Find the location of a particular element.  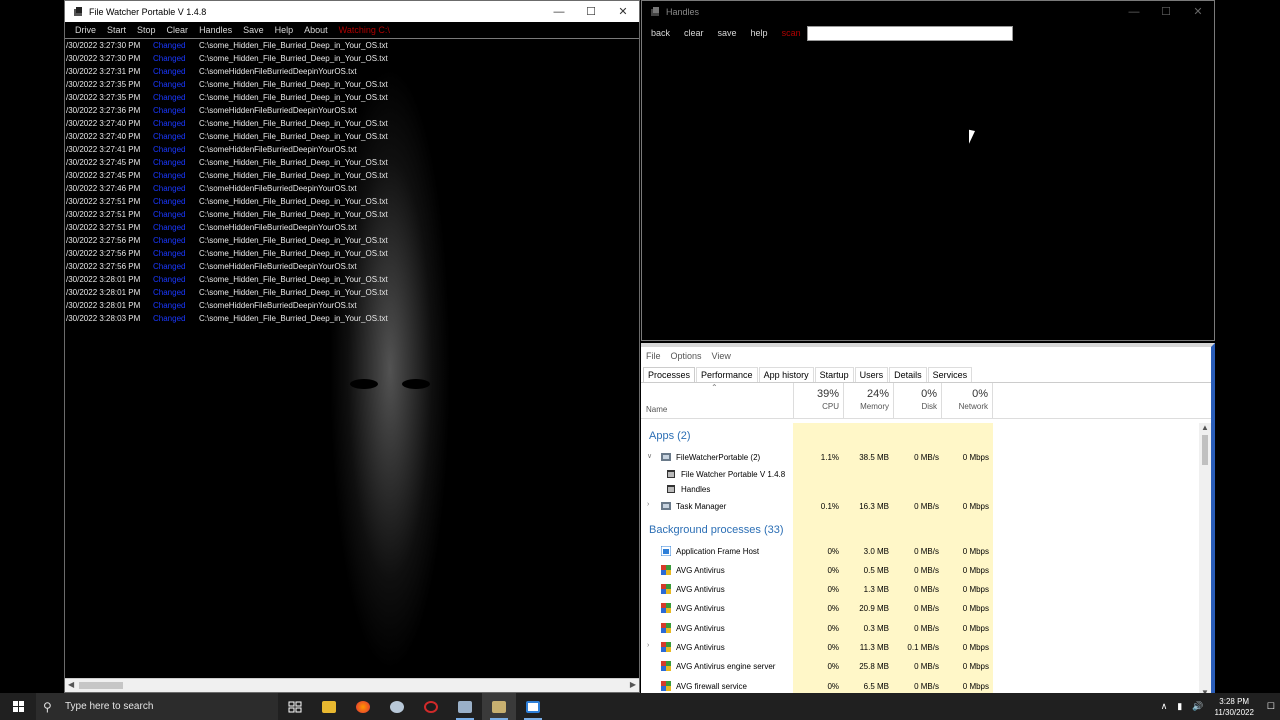

clear-button: clear is located at coordinates (694, 33).